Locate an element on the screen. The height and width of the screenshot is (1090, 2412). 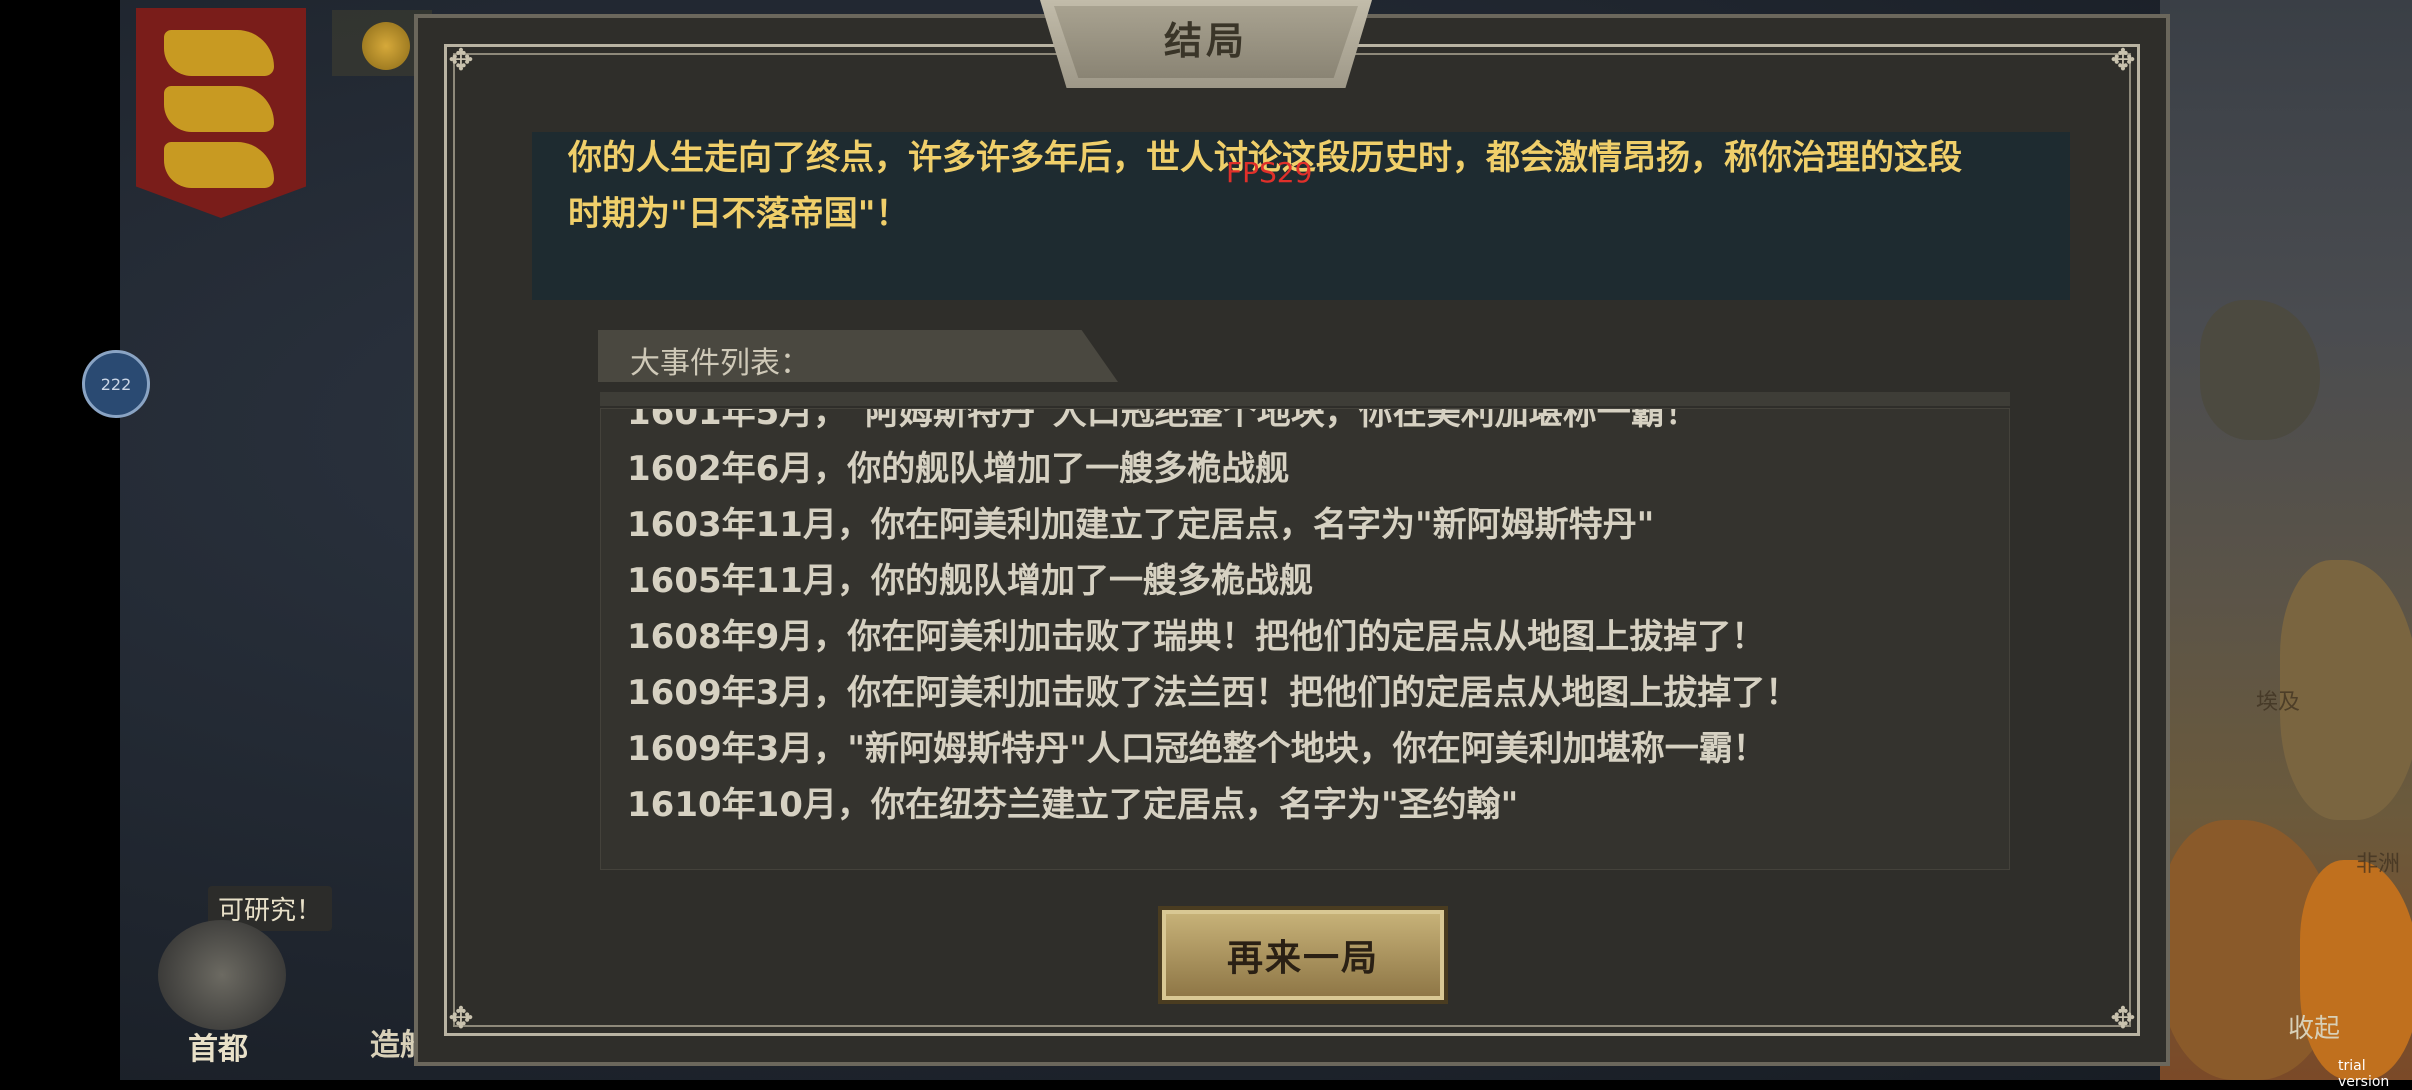
event-row: 1605年11月，你的舰队增加了一艘多桅战舰 is located at coordinates (970, 581).